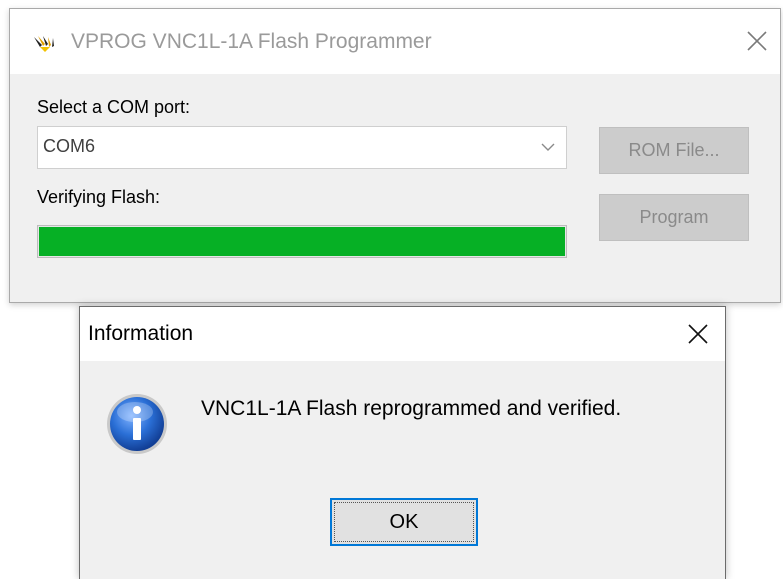 The height and width of the screenshot is (579, 783). I want to click on window-title: VPROG VNC1L-1A Flash Programmer, so click(251, 41).